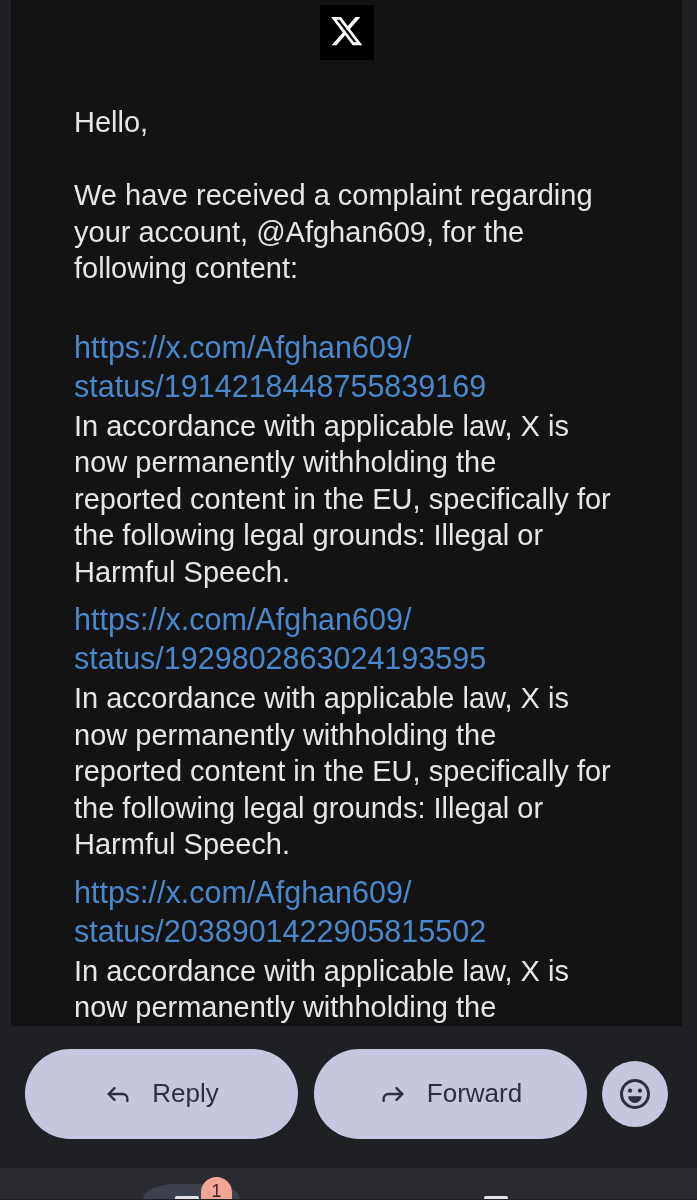 This screenshot has height=1200, width=697. I want to click on smile-icon, so click(635, 1093).